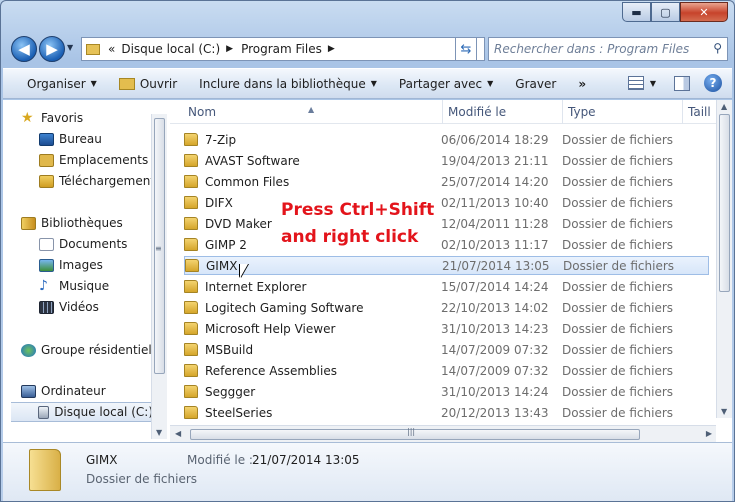  Describe the element at coordinates (608, 49) in the screenshot. I see `search-input: Rechercher dans : Program Files ⚲` at that location.